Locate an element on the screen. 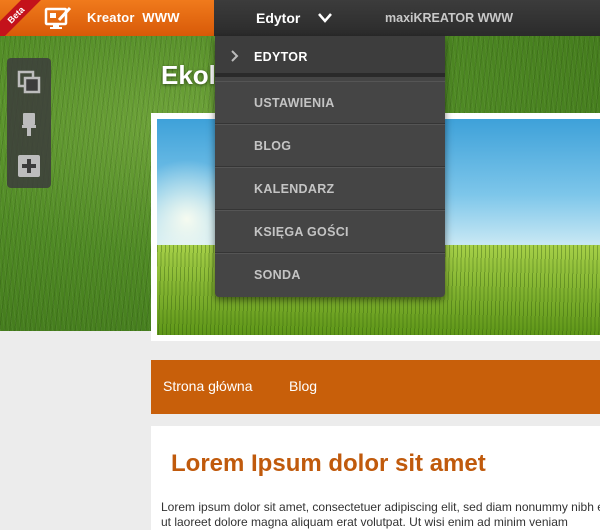  menu-item-ksiega-gosci: KSIĘGA GOŚCI is located at coordinates (330, 231).